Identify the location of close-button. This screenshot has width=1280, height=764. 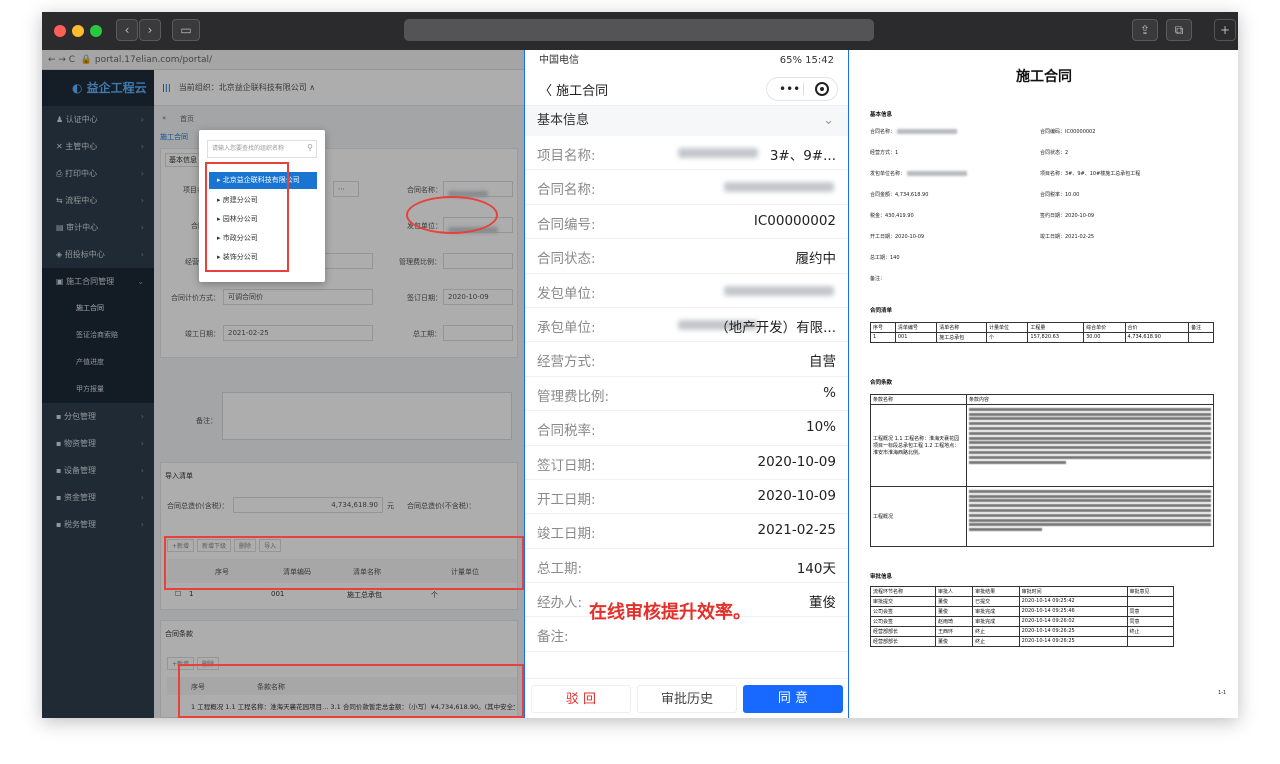
(60, 31).